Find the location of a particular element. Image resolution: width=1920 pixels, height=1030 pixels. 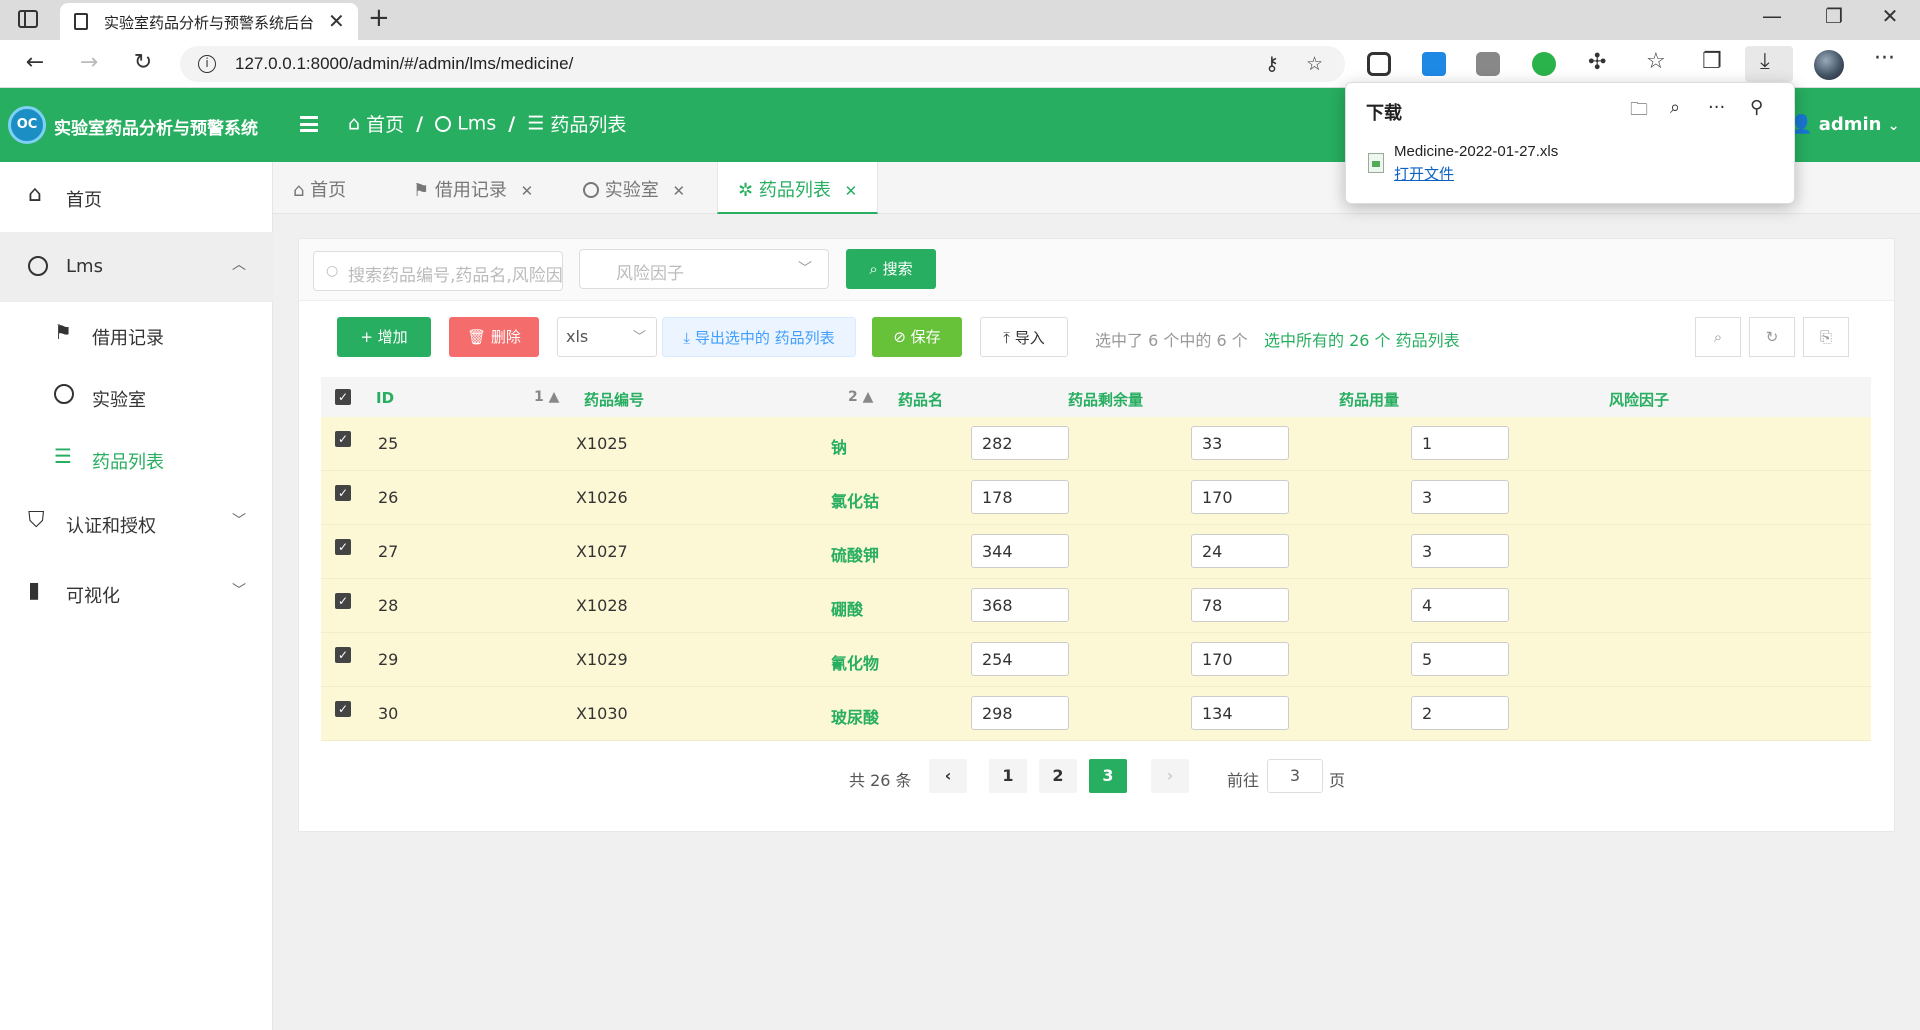

close-window-button: ✕ is located at coordinates (1890, 16).